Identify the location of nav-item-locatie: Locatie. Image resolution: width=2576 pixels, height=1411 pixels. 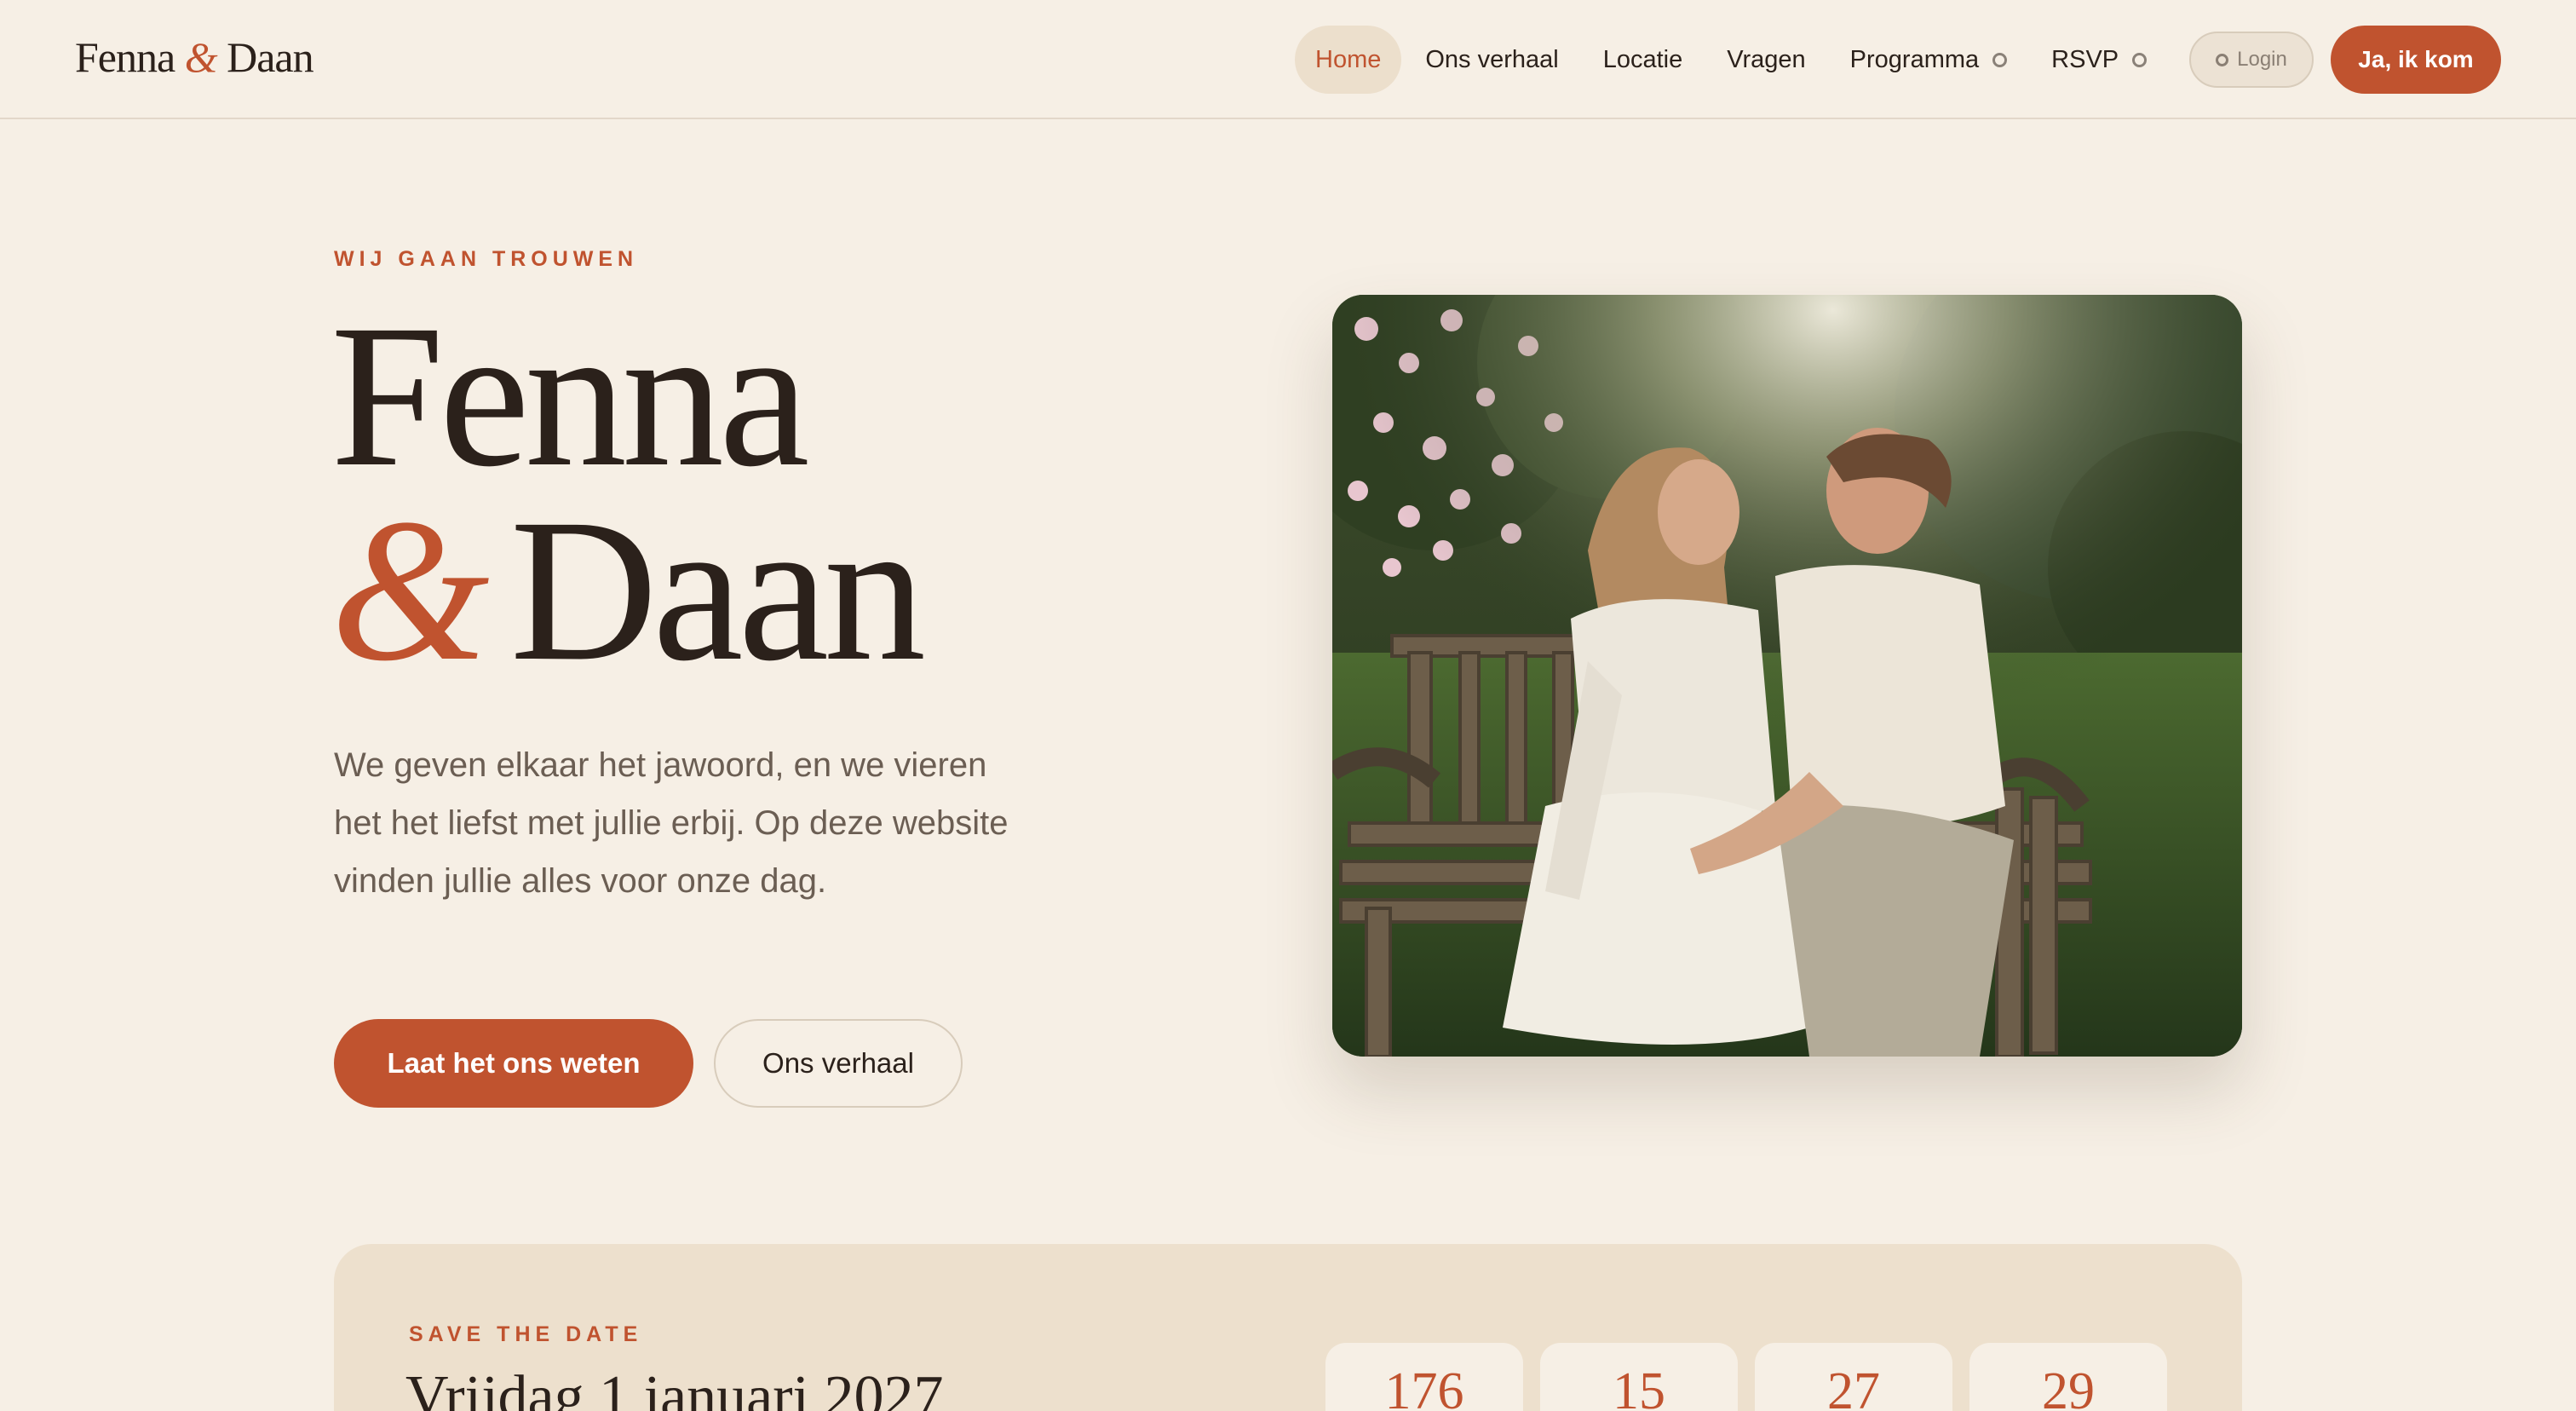
(1644, 60).